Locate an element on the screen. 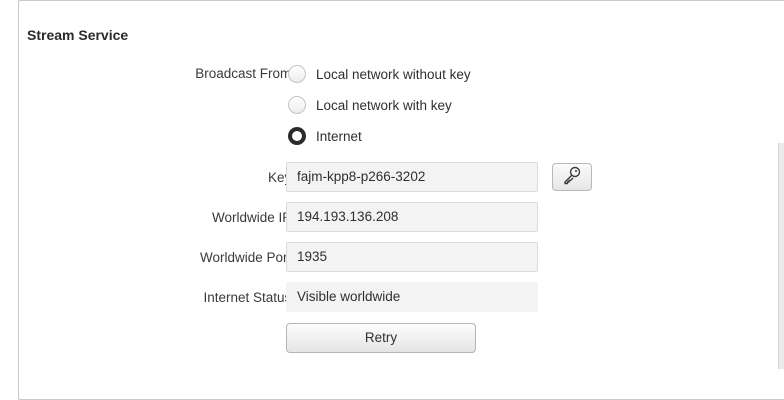  worldwide-ip-field: 194.193.136.208 is located at coordinates (412, 217).